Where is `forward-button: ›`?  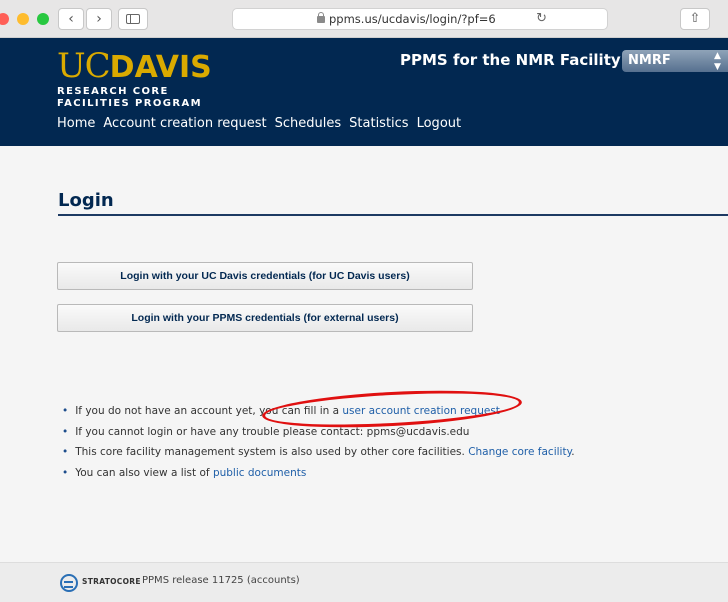 forward-button: › is located at coordinates (99, 19).